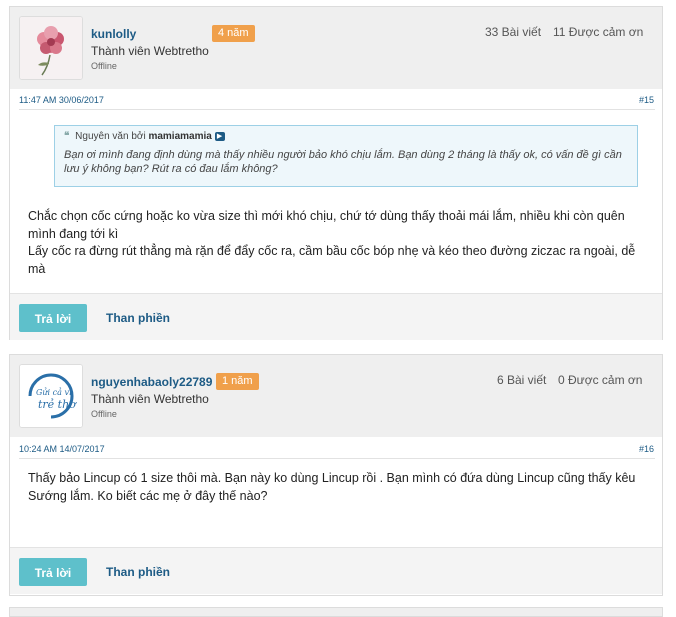  I want to click on flower-avatar-icon, so click(51, 48).